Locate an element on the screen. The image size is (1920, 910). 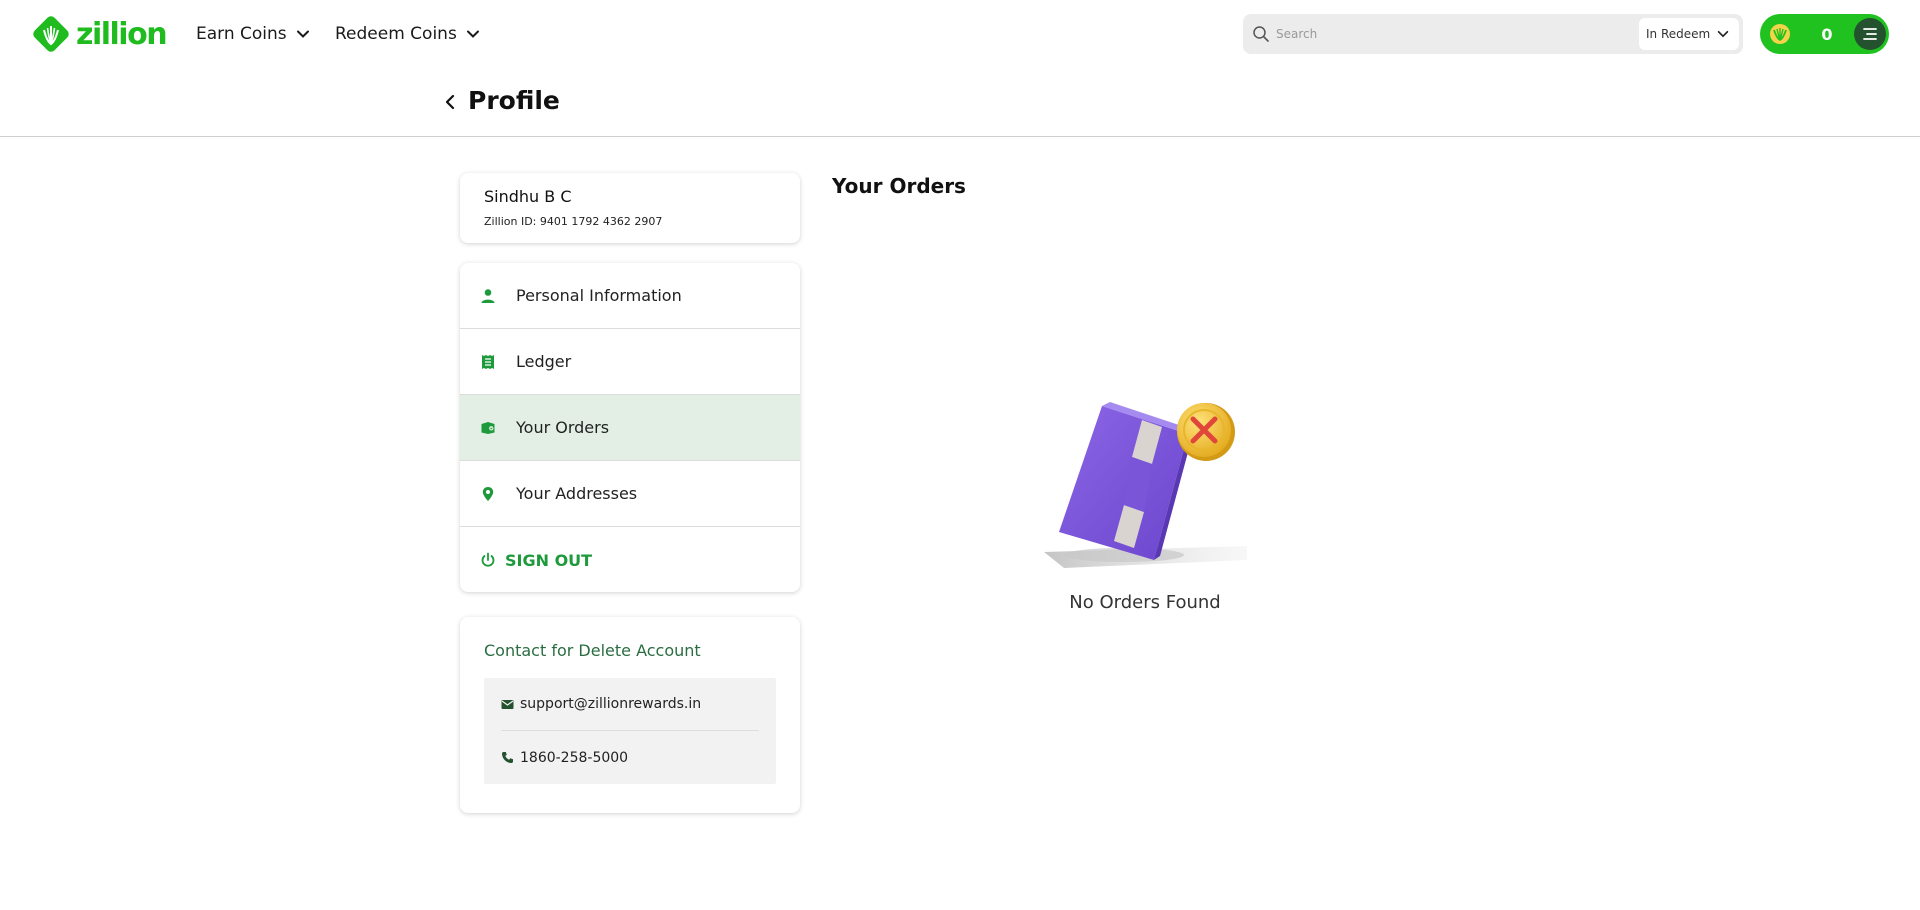
sign-out-label: SIGN OUT is located at coordinates (549, 560).